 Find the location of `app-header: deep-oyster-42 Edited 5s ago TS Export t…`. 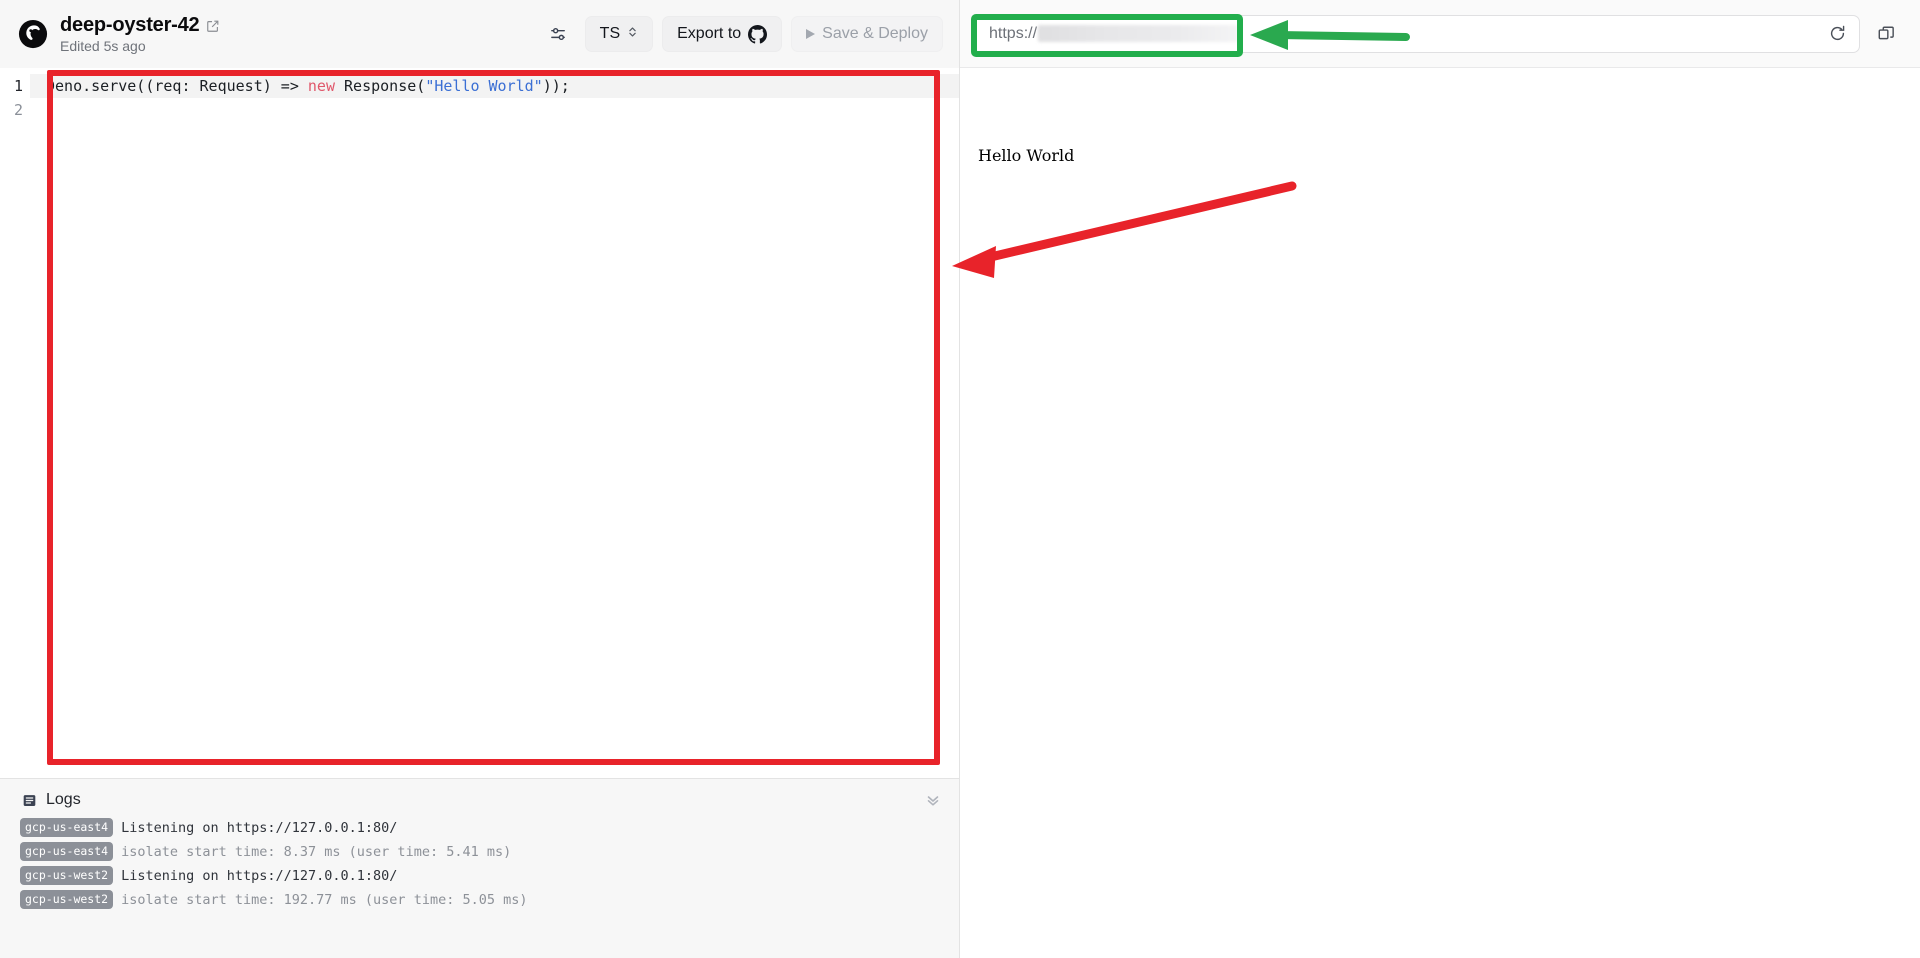

app-header: deep-oyster-42 Edited 5s ago TS Export t… is located at coordinates (479, 34).